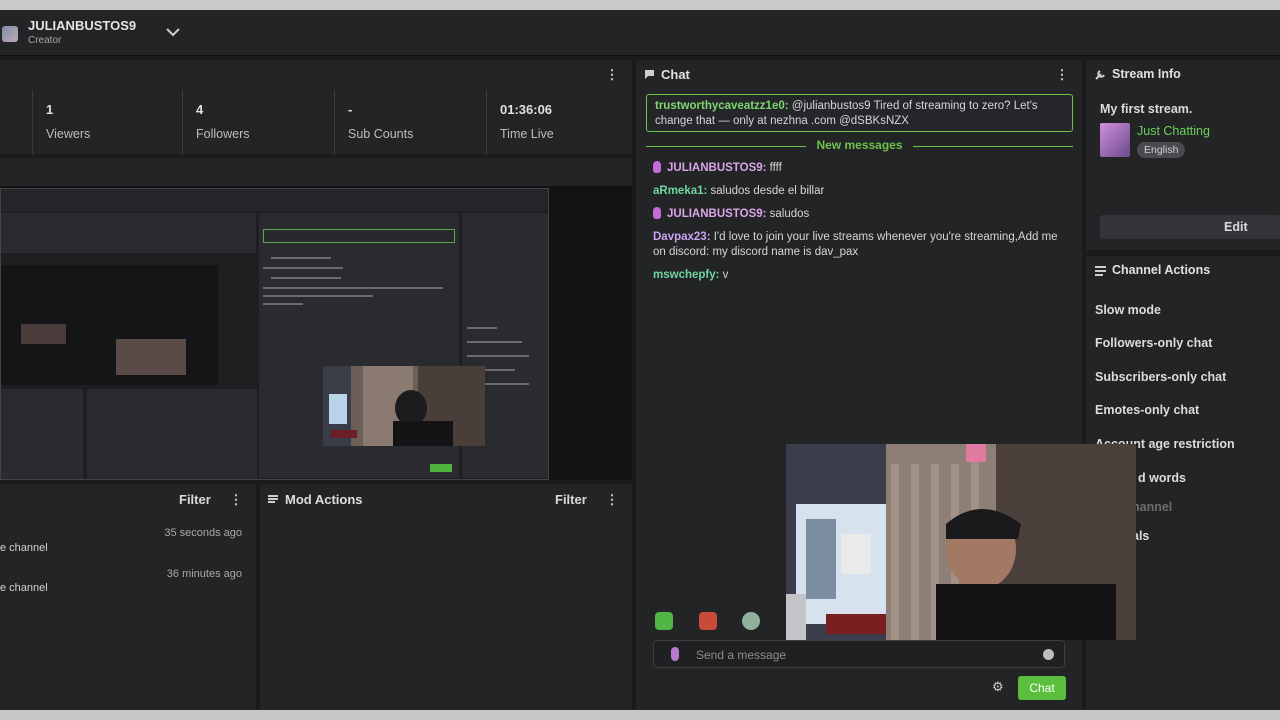  Describe the element at coordinates (722, 106) in the screenshot. I see `chat-username: trustworthycaveatzz1e0:` at that location.